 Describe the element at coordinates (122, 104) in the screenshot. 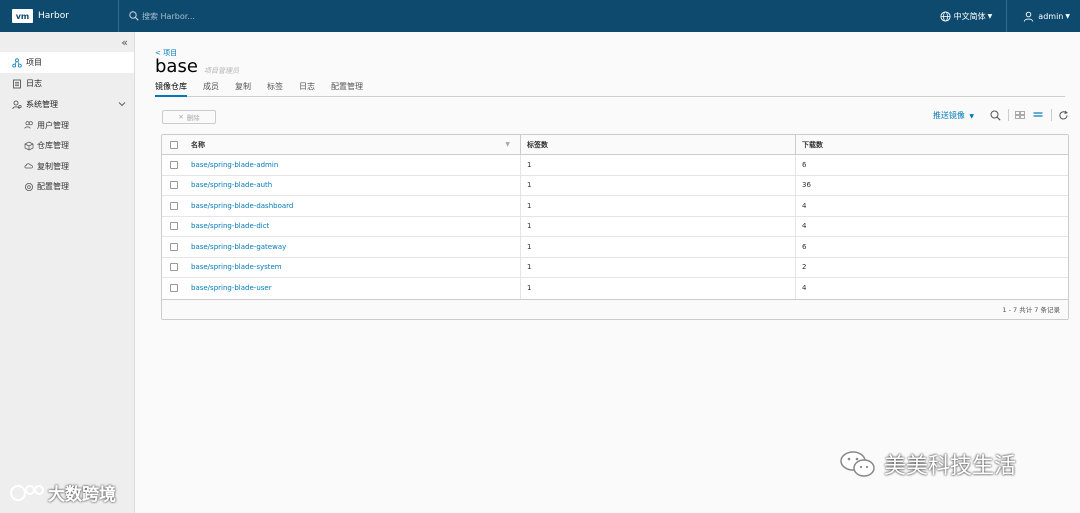

I see `chevron-down-icon` at that location.